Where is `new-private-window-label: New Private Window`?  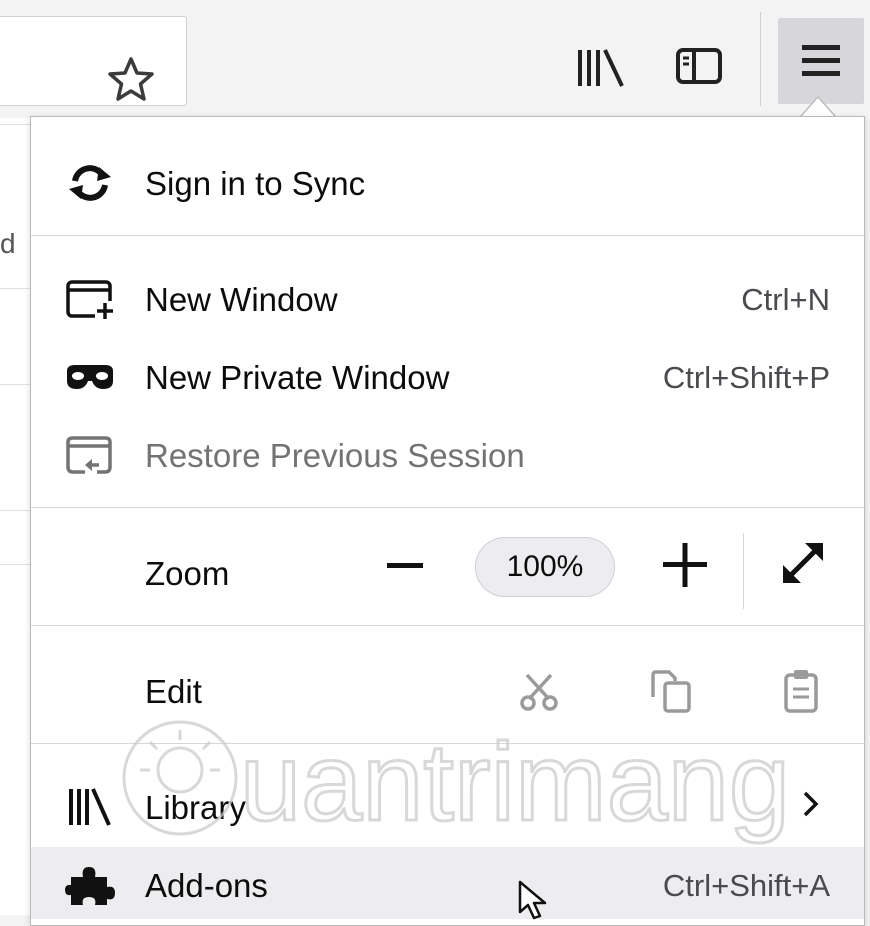
new-private-window-label: New Private Window is located at coordinates (297, 377).